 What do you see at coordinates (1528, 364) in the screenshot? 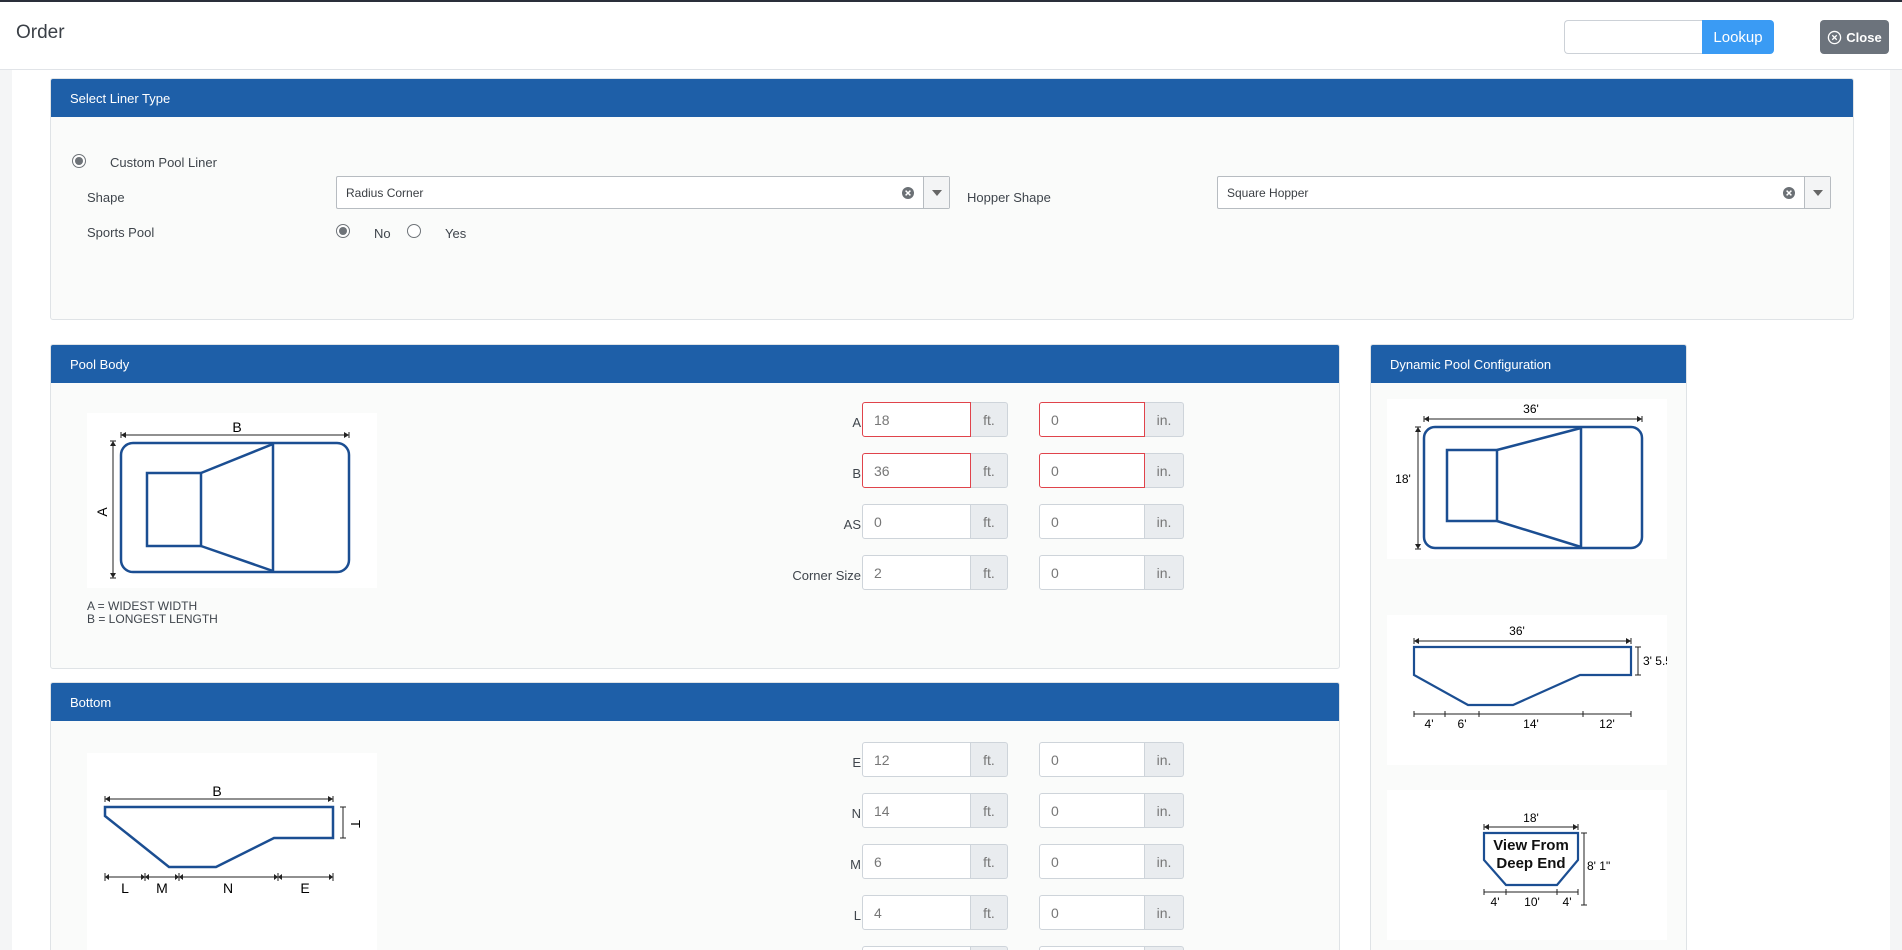
I see `dynamic-config-heading: Dynamic Pool Configuration` at bounding box center [1528, 364].